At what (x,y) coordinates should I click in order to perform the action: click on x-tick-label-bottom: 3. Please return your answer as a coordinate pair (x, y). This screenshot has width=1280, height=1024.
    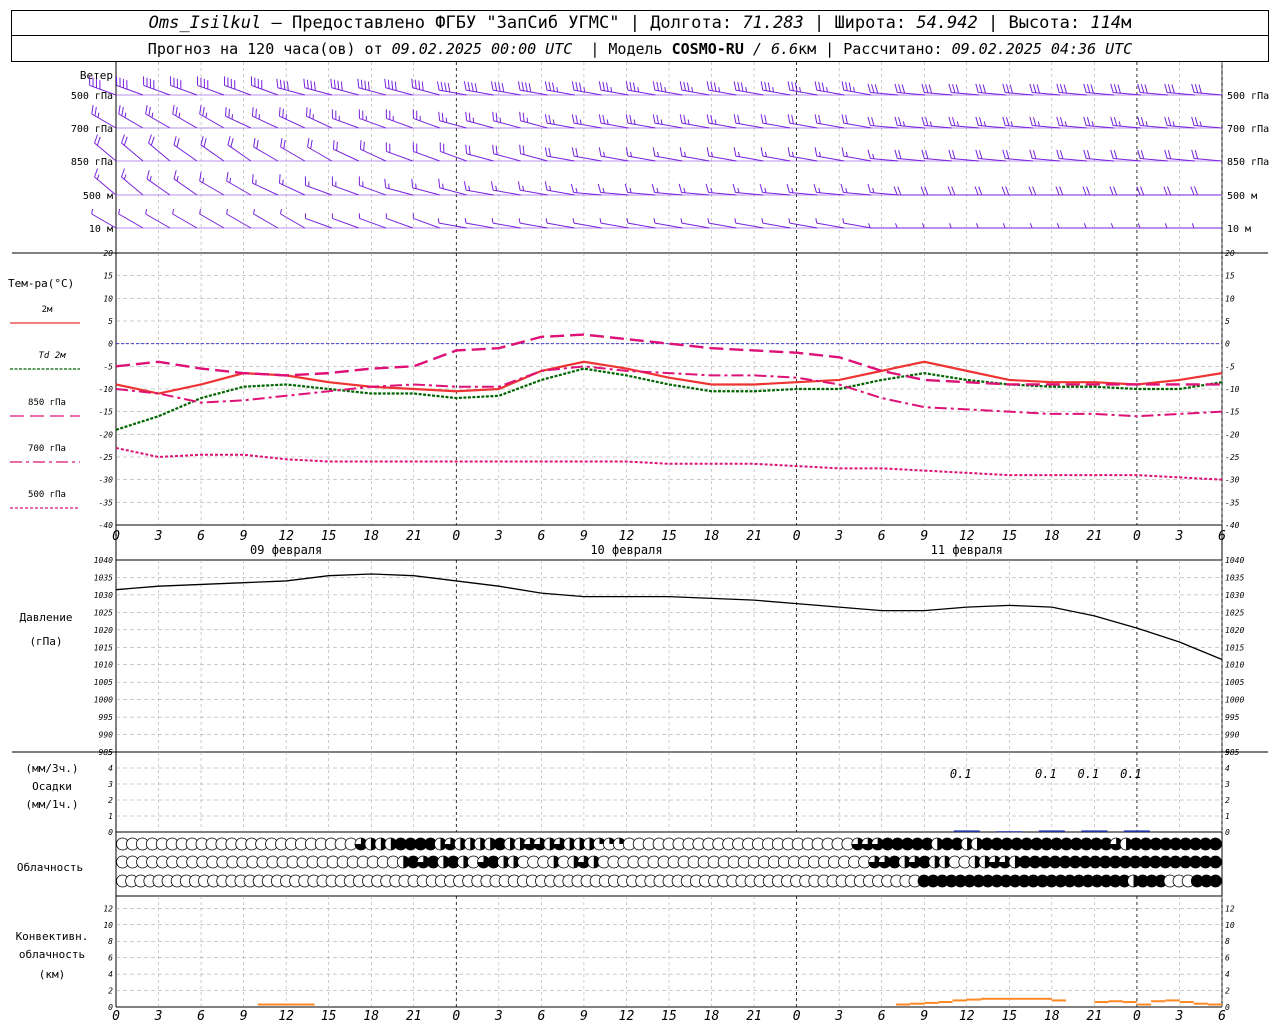
    Looking at the image, I should click on (838, 1016).